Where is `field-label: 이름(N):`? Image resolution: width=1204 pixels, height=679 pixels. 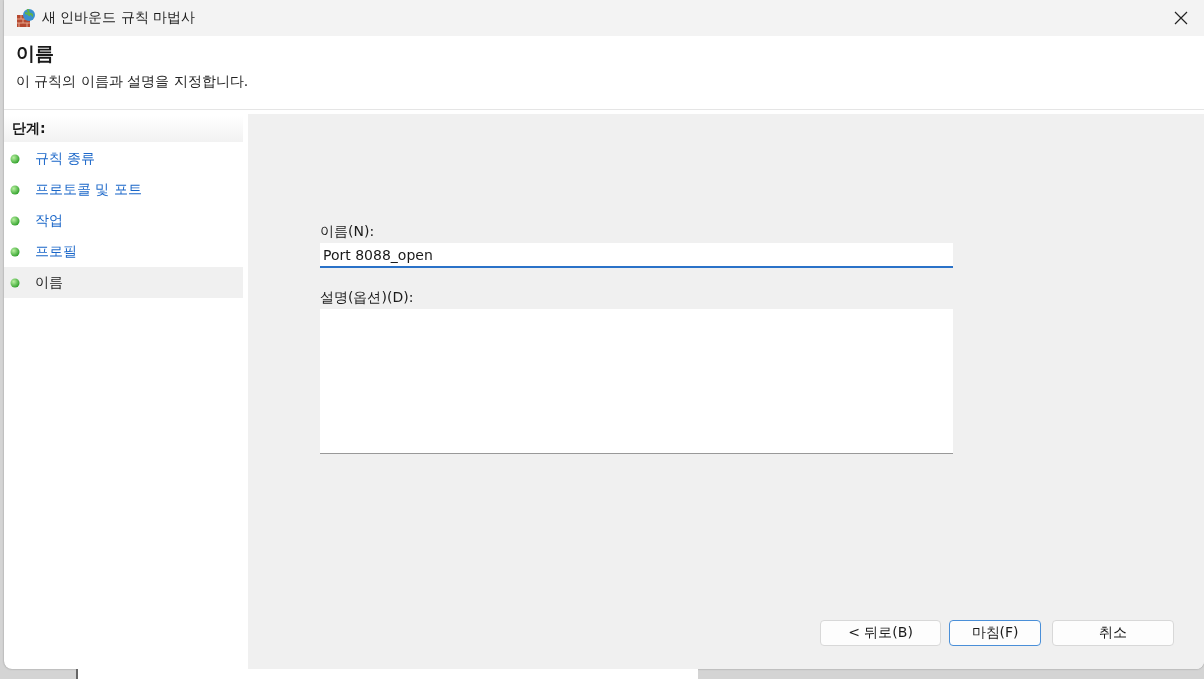 field-label: 이름(N): is located at coordinates (348, 231).